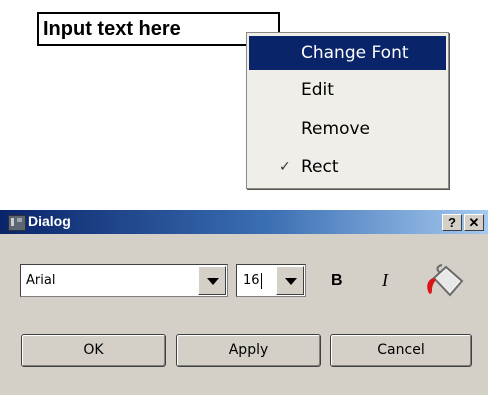 This screenshot has width=488, height=395. I want to click on text-caret, so click(261, 280).